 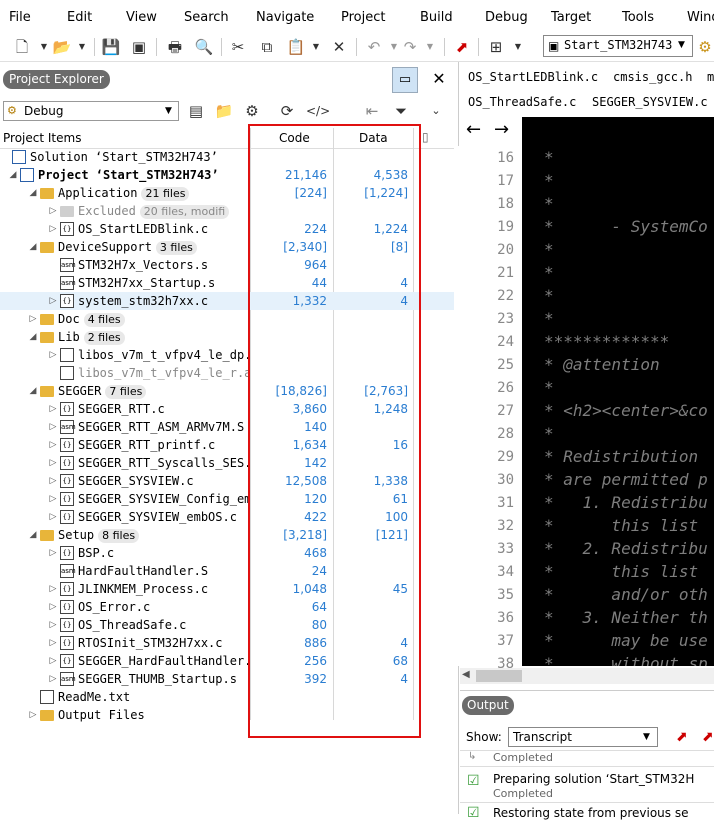 What do you see at coordinates (522, 102) in the screenshot?
I see `editor-tab: OS_ThreadSafe.c` at bounding box center [522, 102].